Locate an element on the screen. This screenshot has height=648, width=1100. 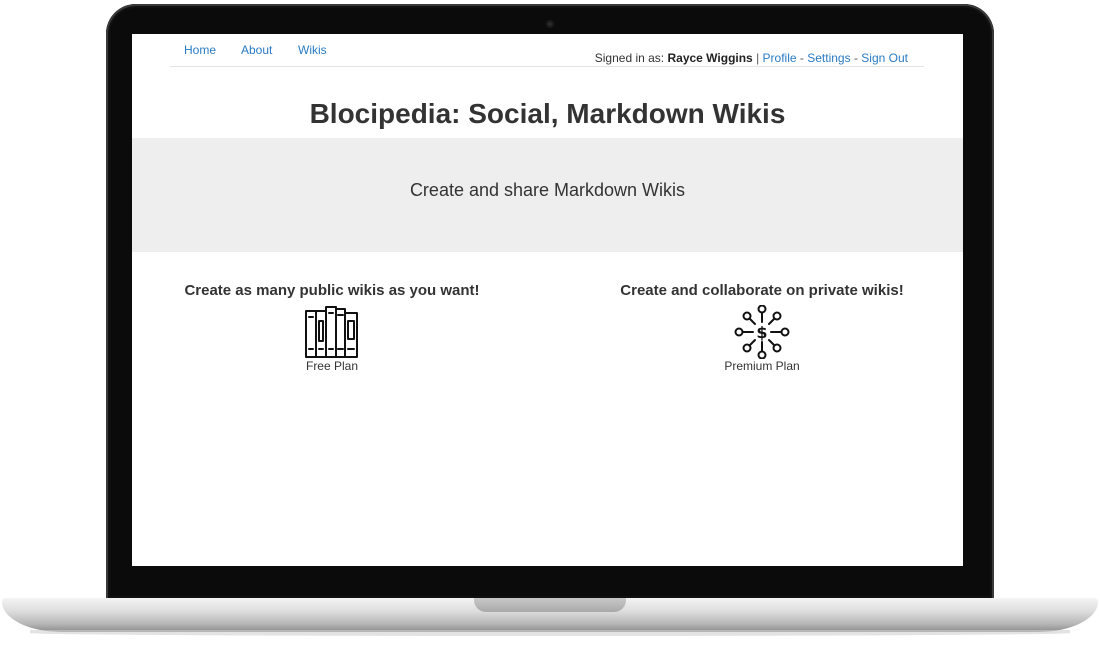
books-icon is located at coordinates (332, 332).